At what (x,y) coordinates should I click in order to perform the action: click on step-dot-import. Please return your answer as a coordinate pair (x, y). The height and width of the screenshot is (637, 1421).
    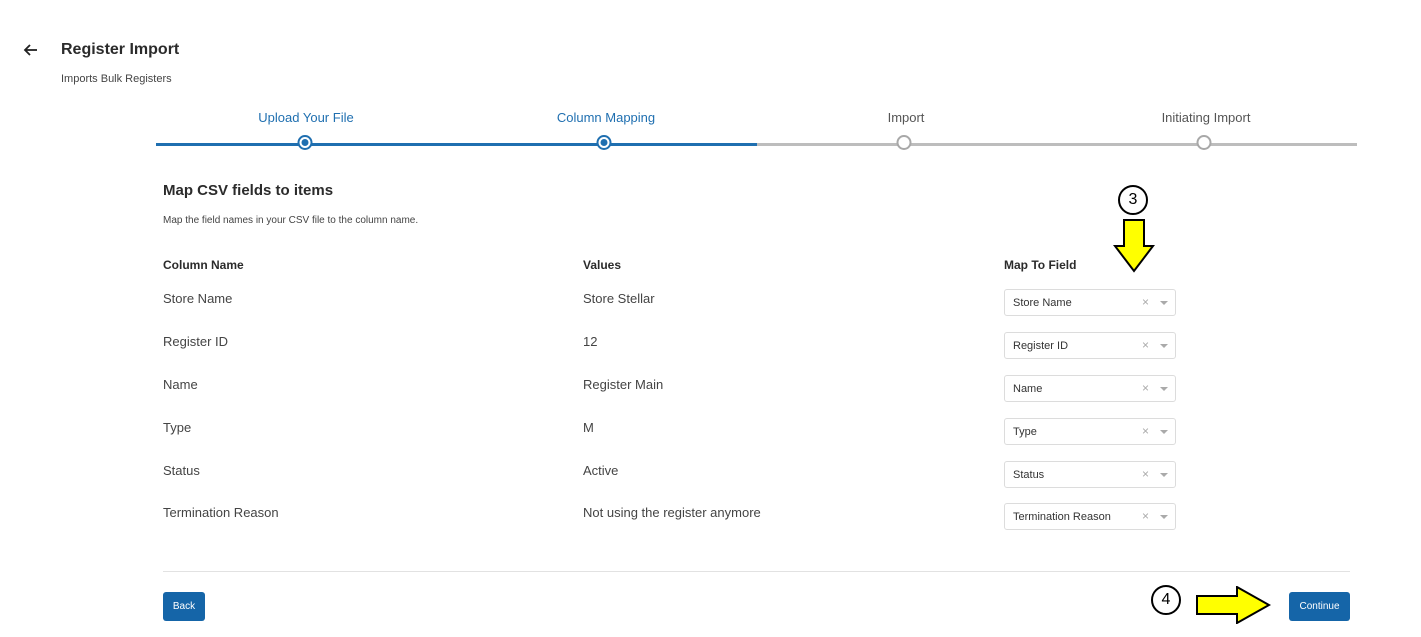
    Looking at the image, I should click on (904, 142).